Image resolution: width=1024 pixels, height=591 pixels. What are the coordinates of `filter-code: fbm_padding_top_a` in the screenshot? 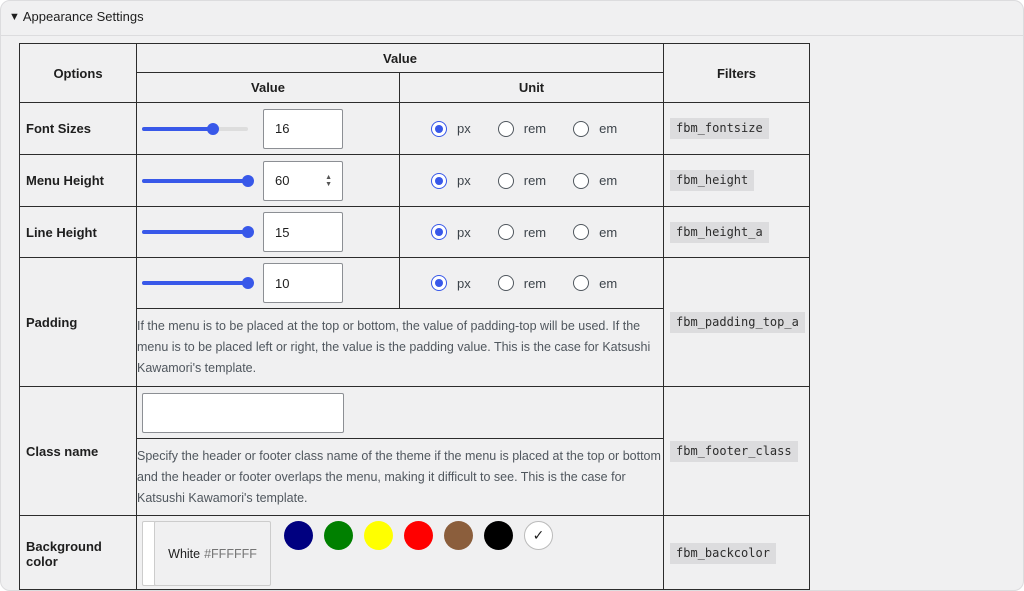 It's located at (737, 322).